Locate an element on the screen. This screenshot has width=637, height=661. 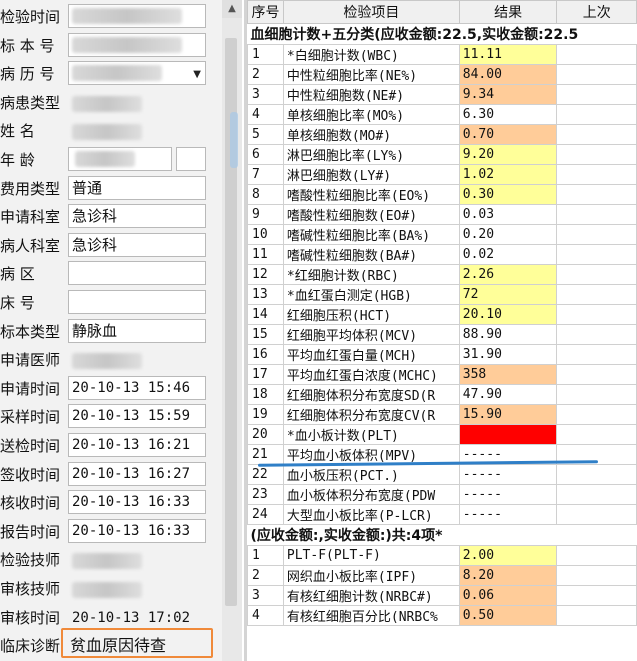
form-input: 20-10-13 15:59 is located at coordinates (137, 416).